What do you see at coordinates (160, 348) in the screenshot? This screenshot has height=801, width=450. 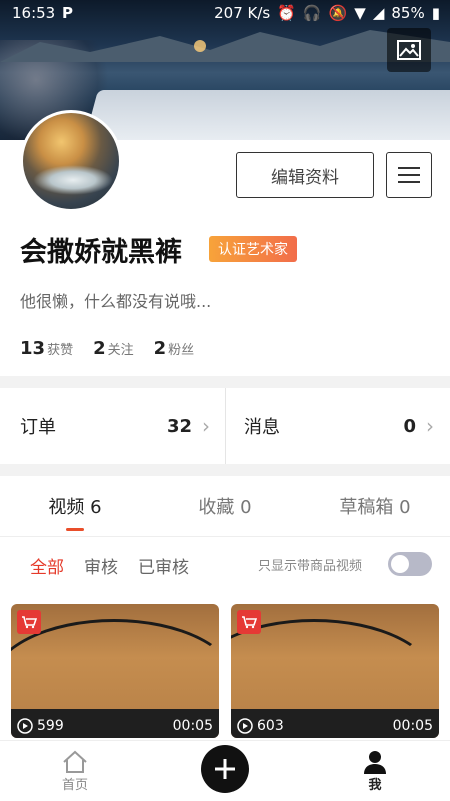 I see `fans-count: 2` at bounding box center [160, 348].